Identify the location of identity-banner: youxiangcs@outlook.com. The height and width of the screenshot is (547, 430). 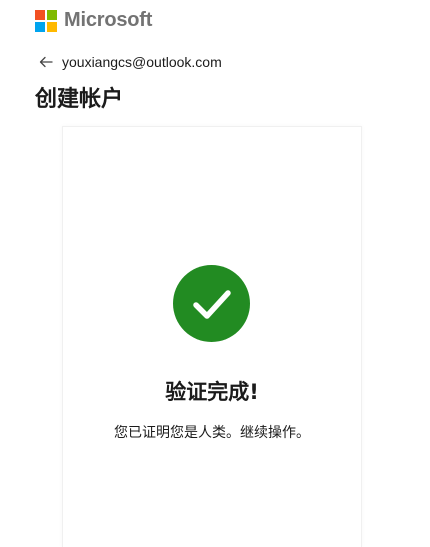
(130, 62).